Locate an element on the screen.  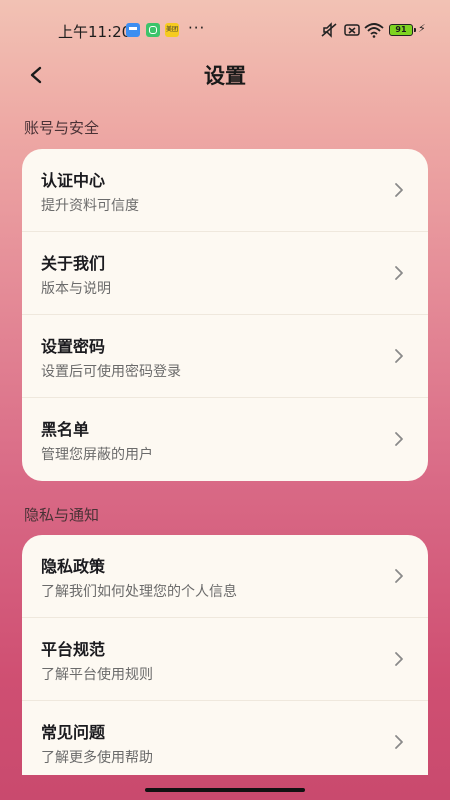
no-sim-icon is located at coordinates (352, 30).